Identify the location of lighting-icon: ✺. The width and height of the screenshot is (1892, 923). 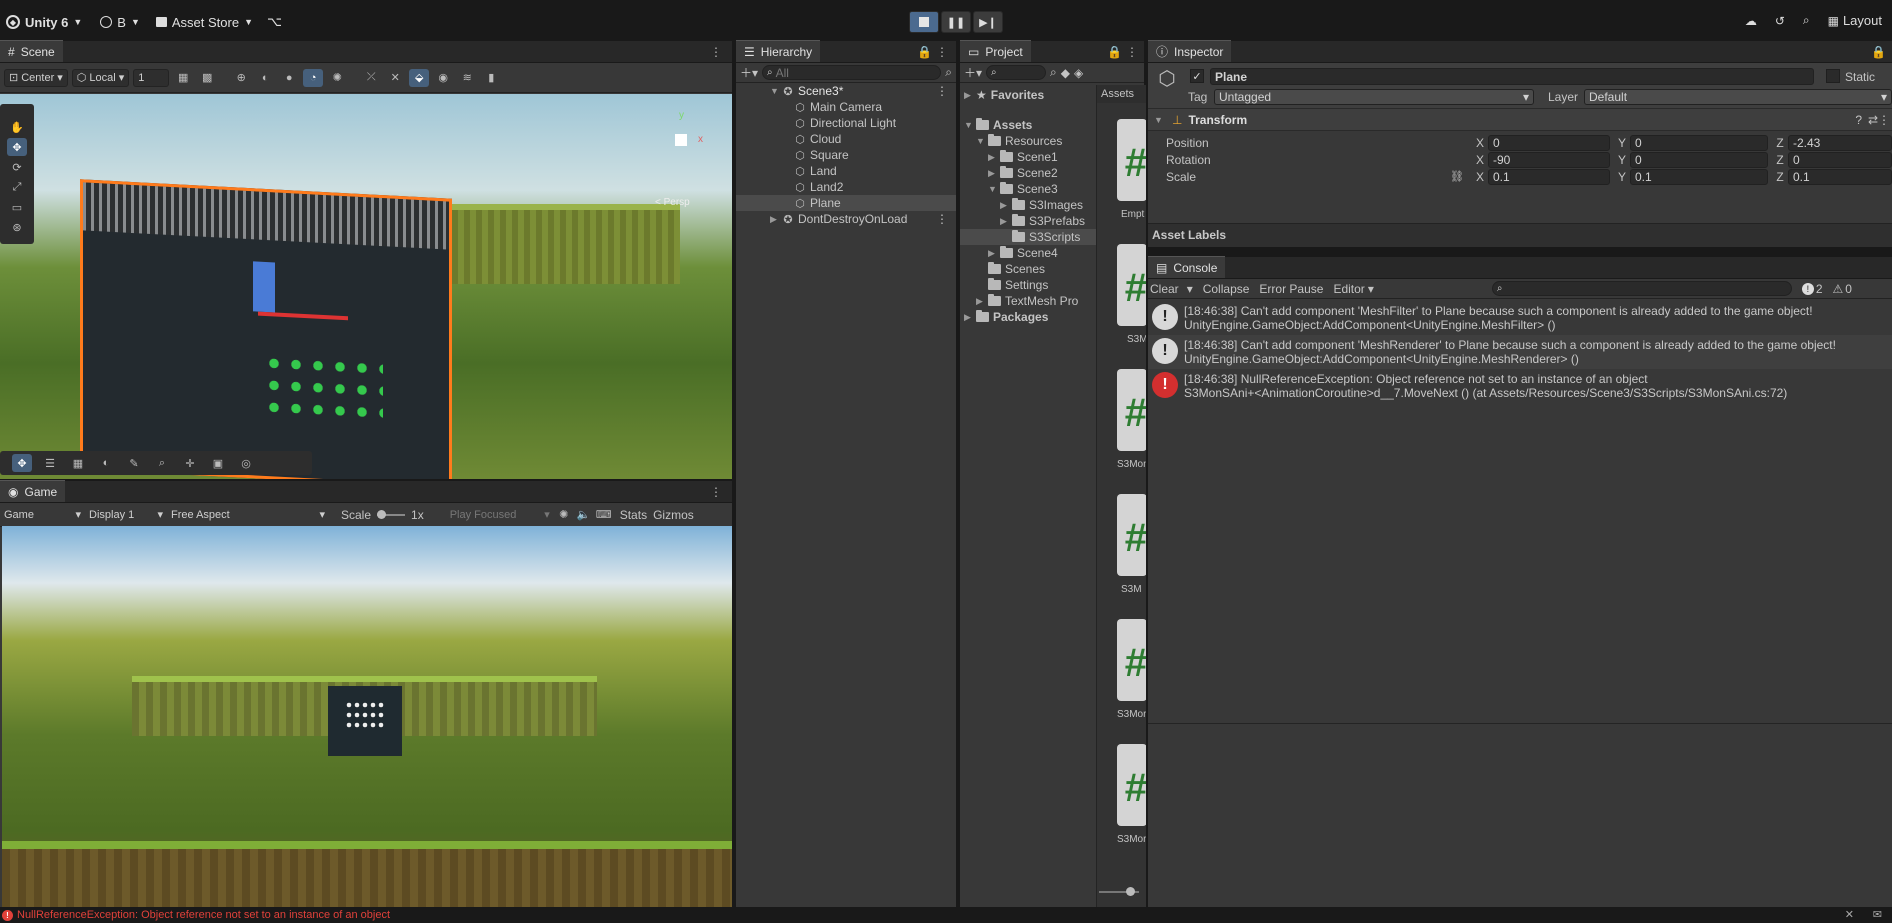
(337, 78).